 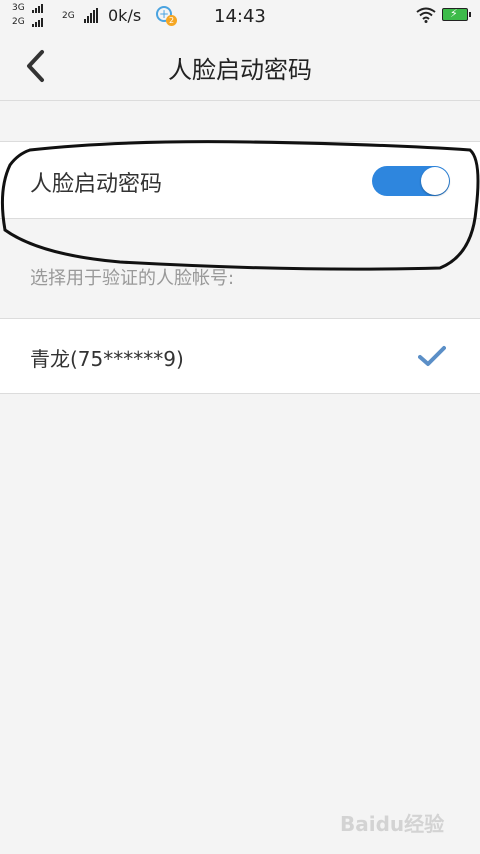 What do you see at coordinates (240, 180) in the screenshot?
I see `face-unlock-toggle-row: 人脸启动密码` at bounding box center [240, 180].